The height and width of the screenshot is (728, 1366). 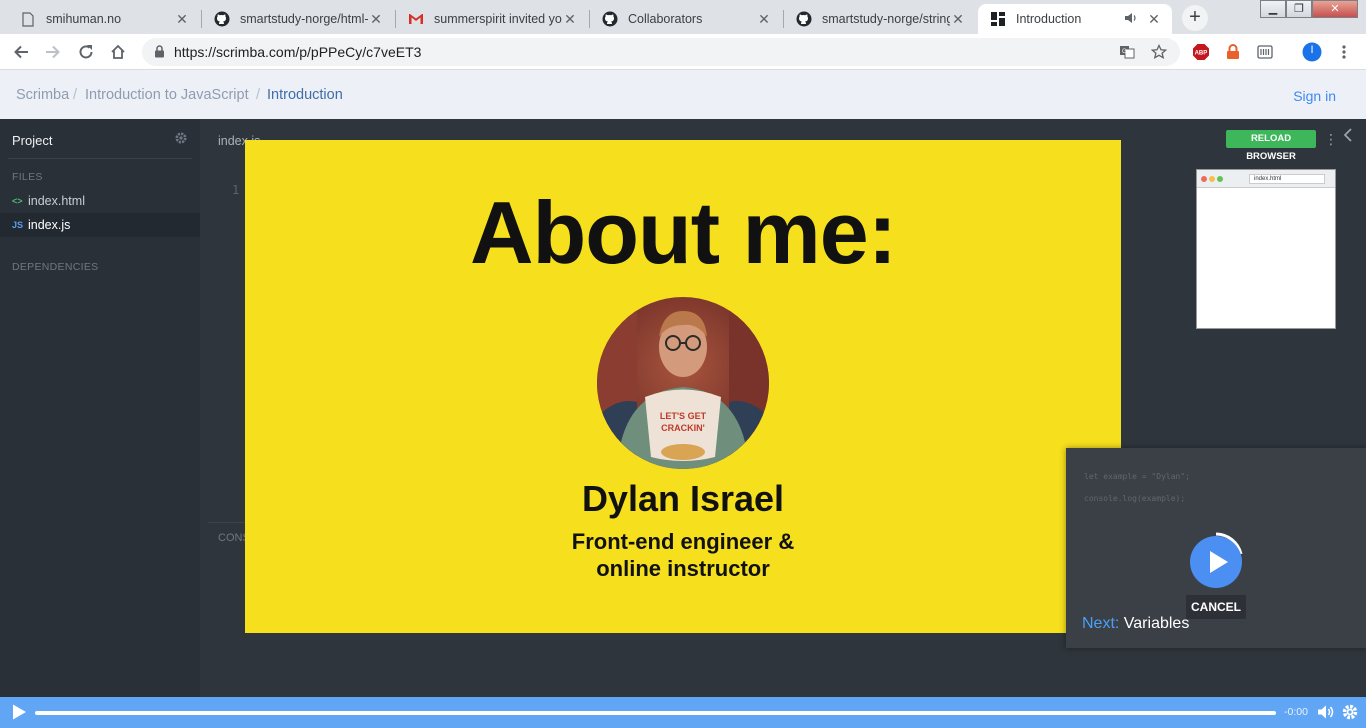 What do you see at coordinates (21, 52) in the screenshot?
I see `back-icon` at bounding box center [21, 52].